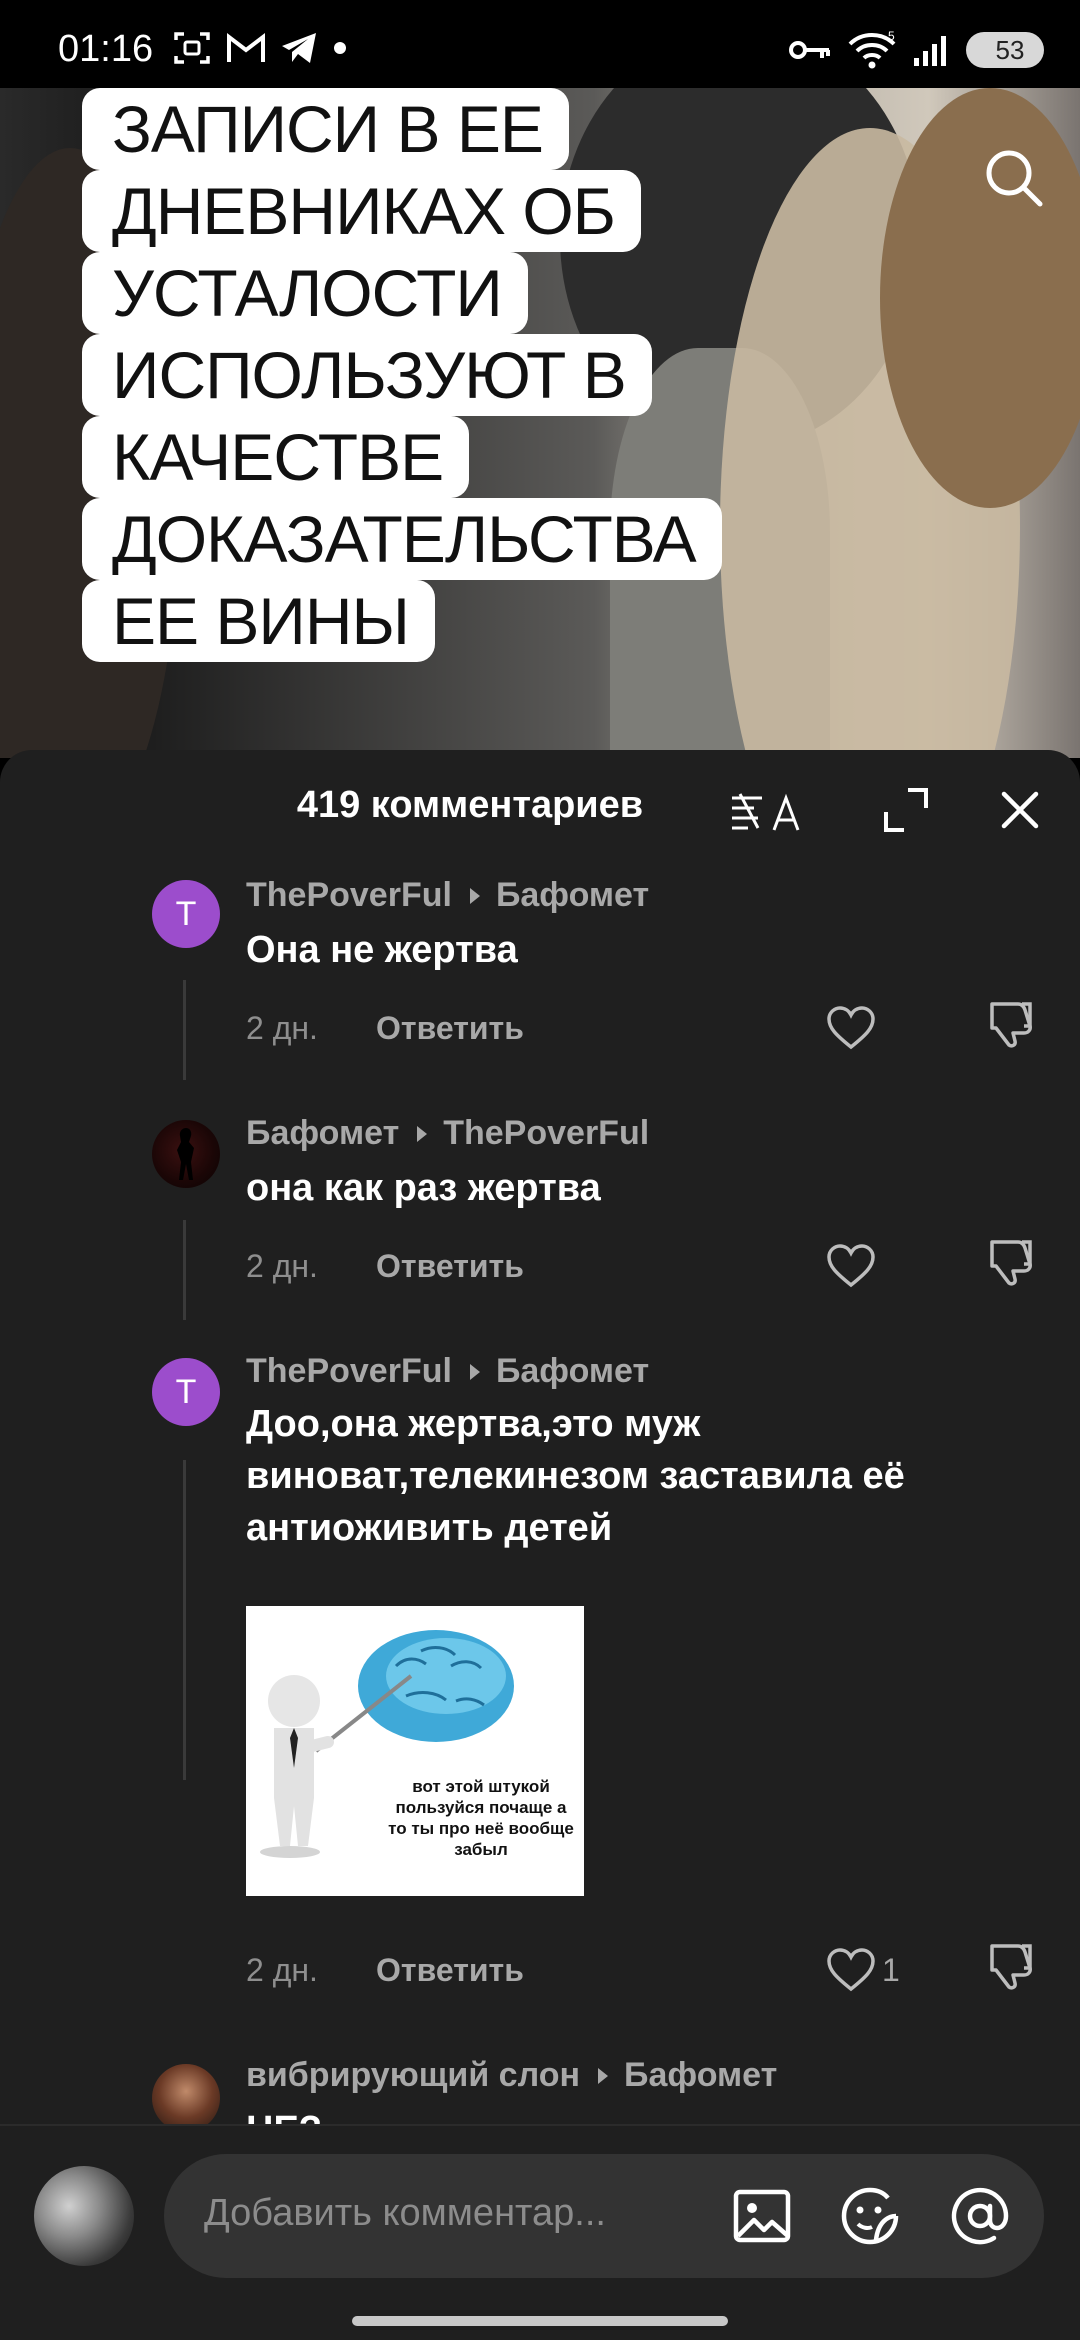 The height and width of the screenshot is (2340, 1080). Describe the element at coordinates (299, 48) in the screenshot. I see `telegram-icon` at that location.